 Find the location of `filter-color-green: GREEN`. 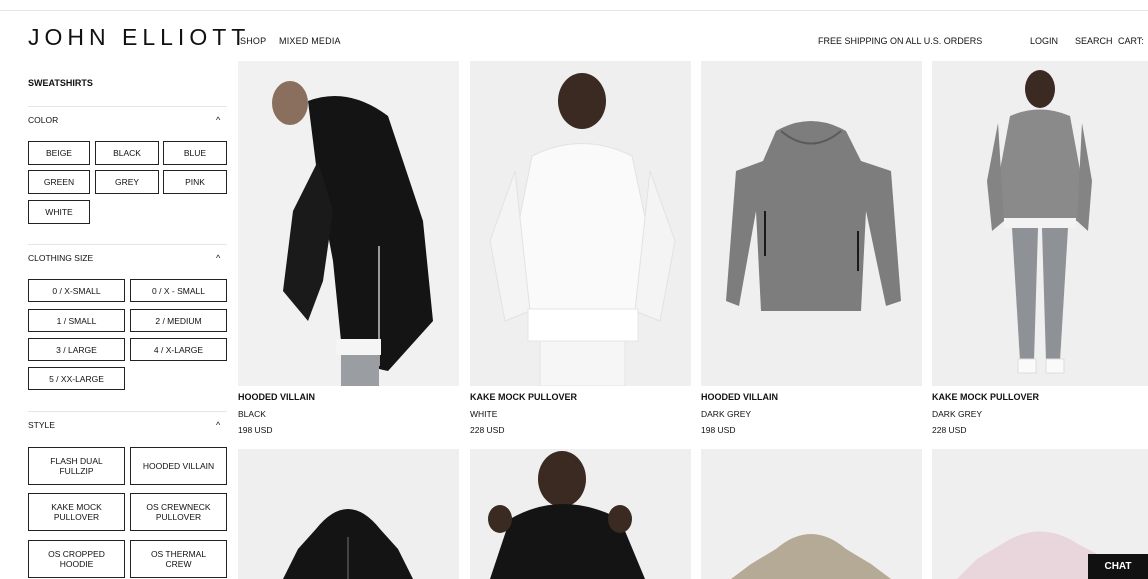

filter-color-green: GREEN is located at coordinates (59, 182).